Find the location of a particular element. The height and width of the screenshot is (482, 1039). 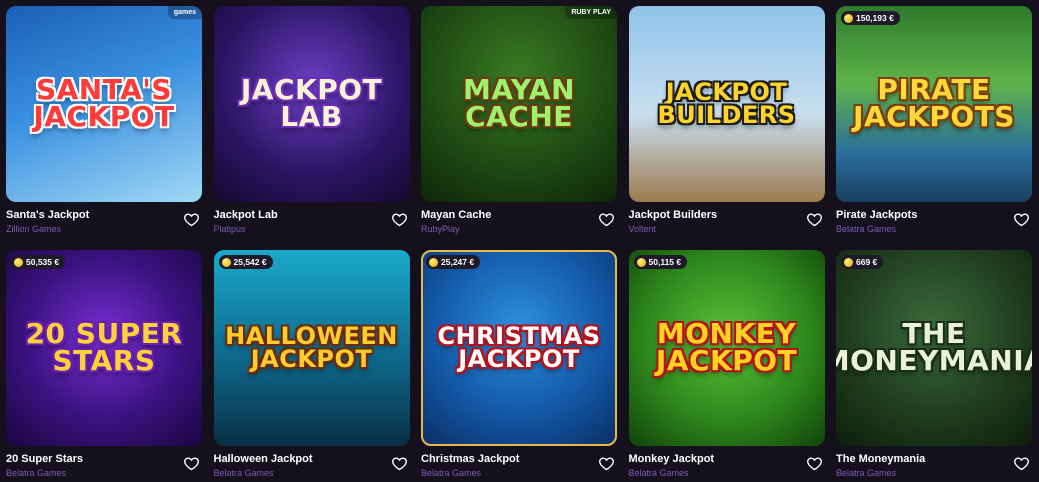

game-card: Jackpot Builders Jackpot Builders Voltent is located at coordinates (726, 128).